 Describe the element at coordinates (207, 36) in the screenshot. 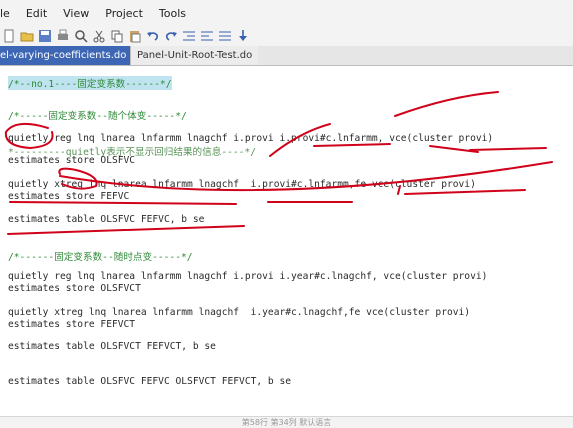

I see `outdent-icon` at that location.